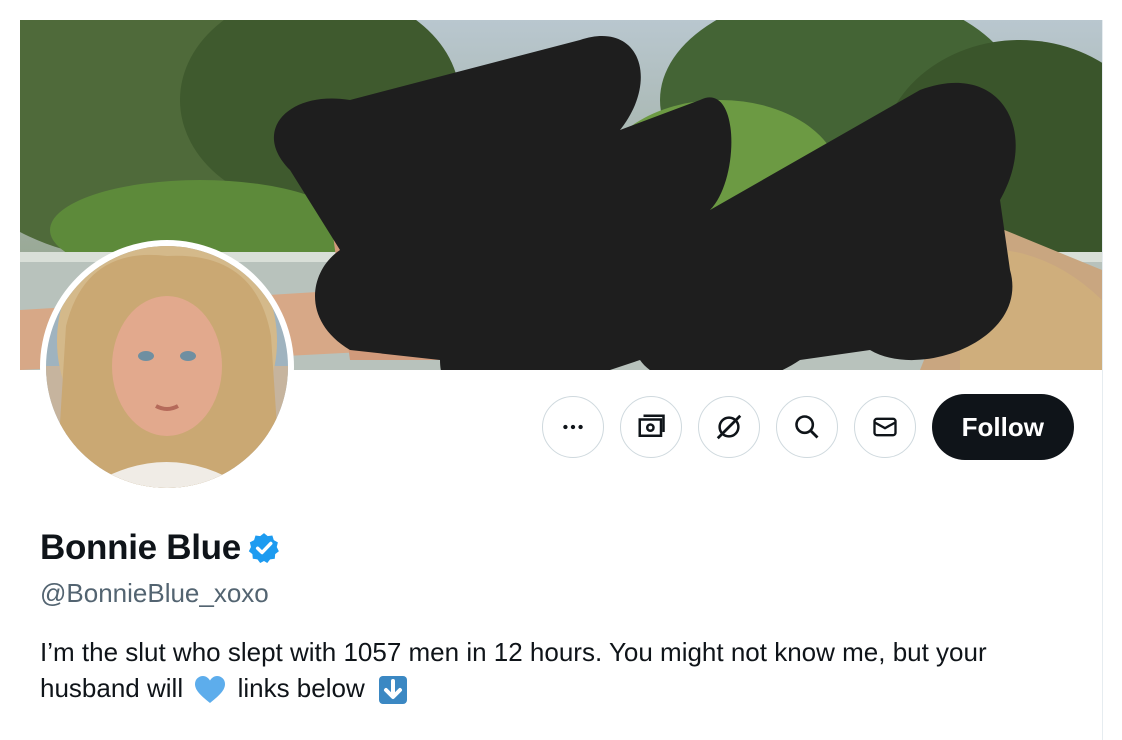 This screenshot has width=1122, height=740. I want to click on display-name: Bonnie Blue, so click(140, 547).